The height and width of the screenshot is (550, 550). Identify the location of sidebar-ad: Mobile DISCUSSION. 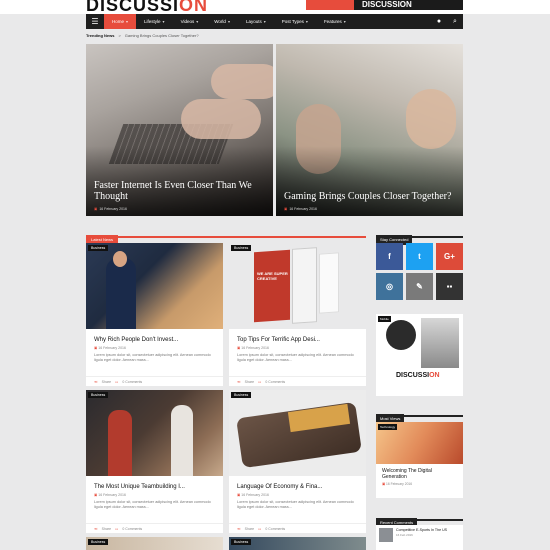
(419, 355).